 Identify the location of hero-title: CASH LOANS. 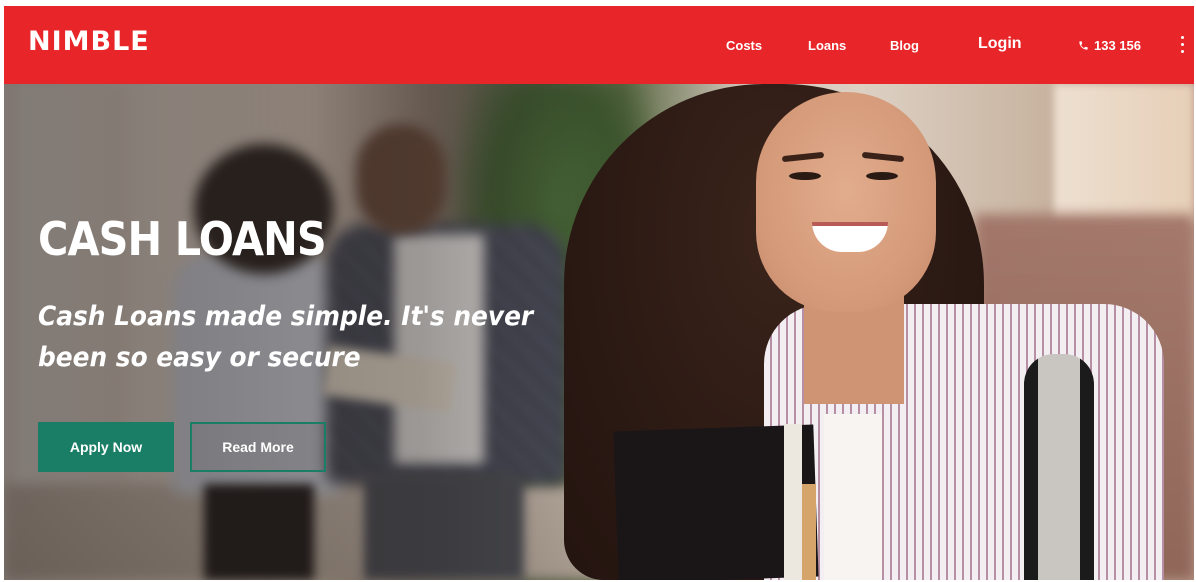
(182, 239).